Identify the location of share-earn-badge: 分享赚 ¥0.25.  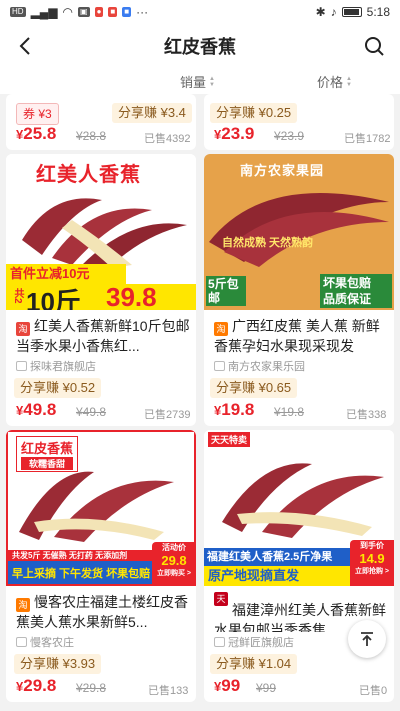
(254, 113).